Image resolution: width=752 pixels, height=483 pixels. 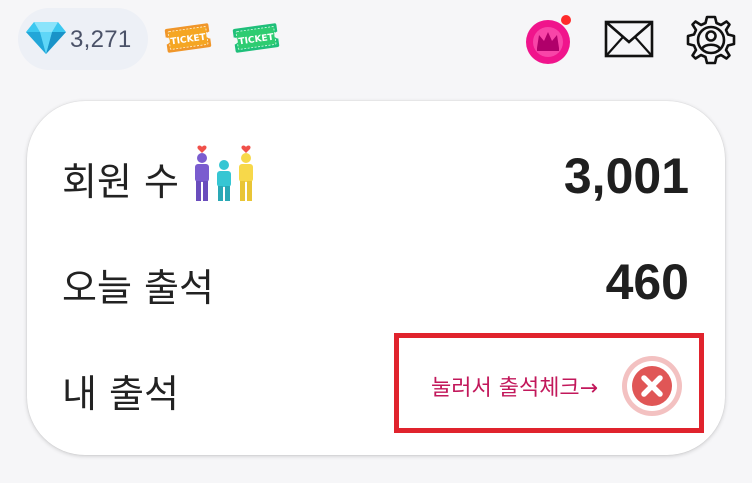 I want to click on close-icon, so click(x=652, y=386).